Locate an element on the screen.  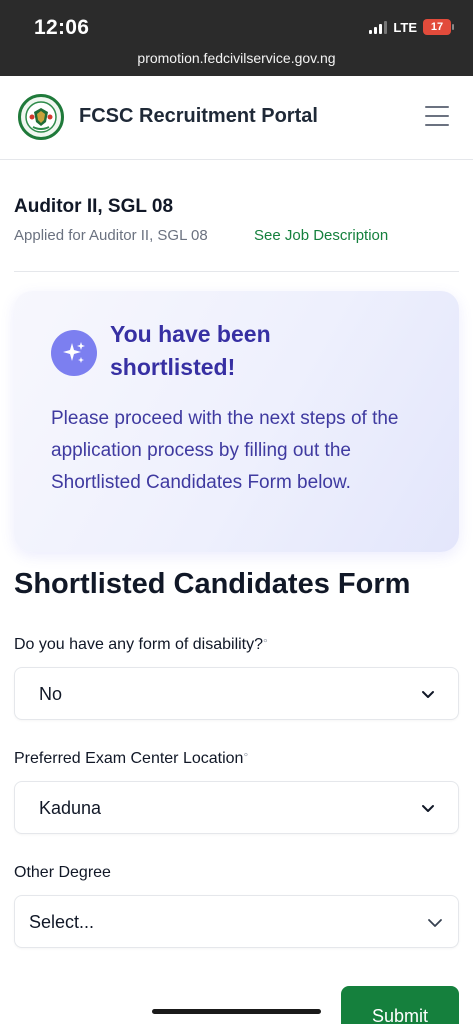
exam-center-select-value: Kaduna is located at coordinates (70, 808).